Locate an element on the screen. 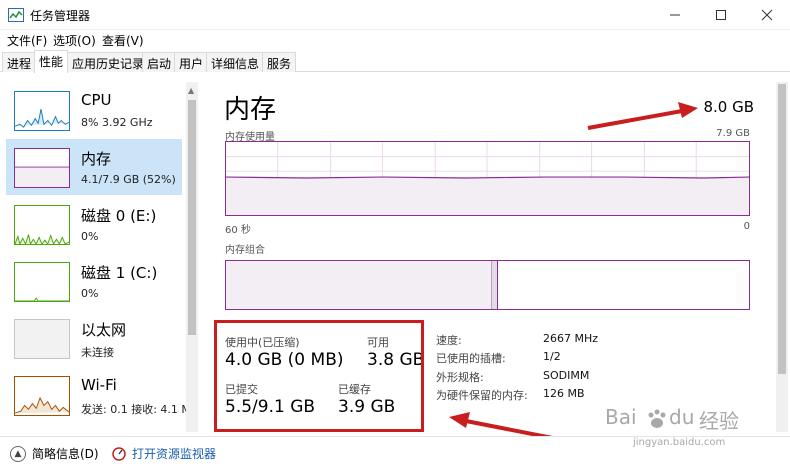 The height and width of the screenshot is (472, 790). title-bar: 任务管理器 is located at coordinates (395, 15).